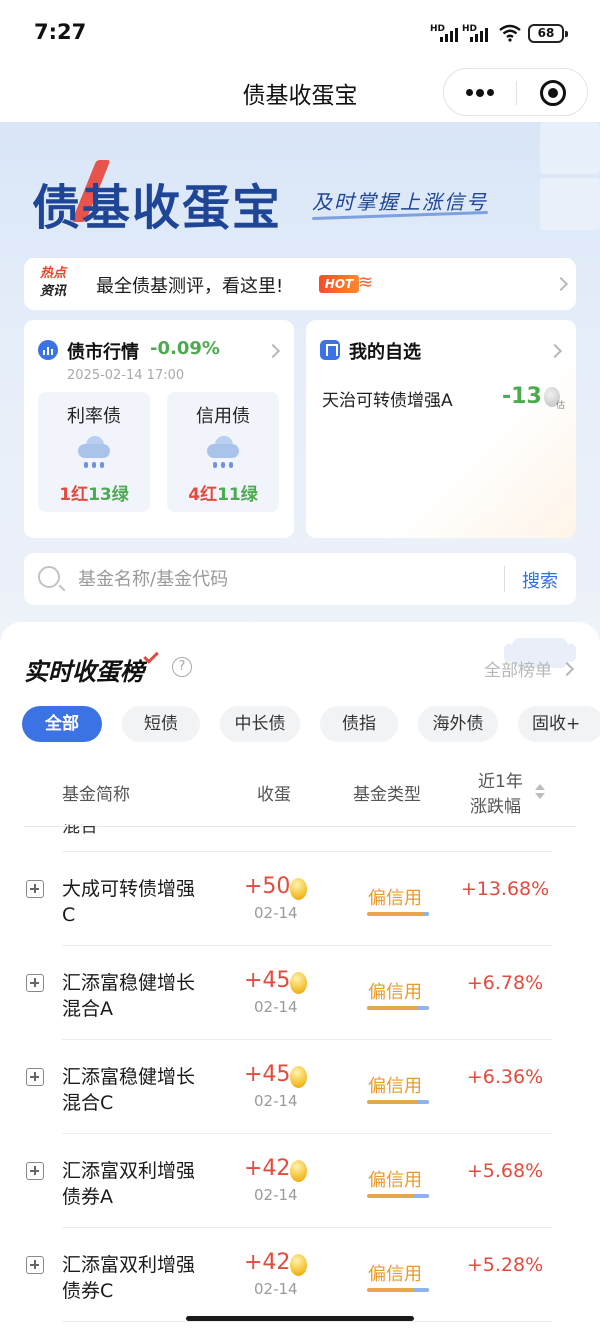 This screenshot has height=1335, width=600. Describe the element at coordinates (504, 579) in the screenshot. I see `search-divider` at that location.